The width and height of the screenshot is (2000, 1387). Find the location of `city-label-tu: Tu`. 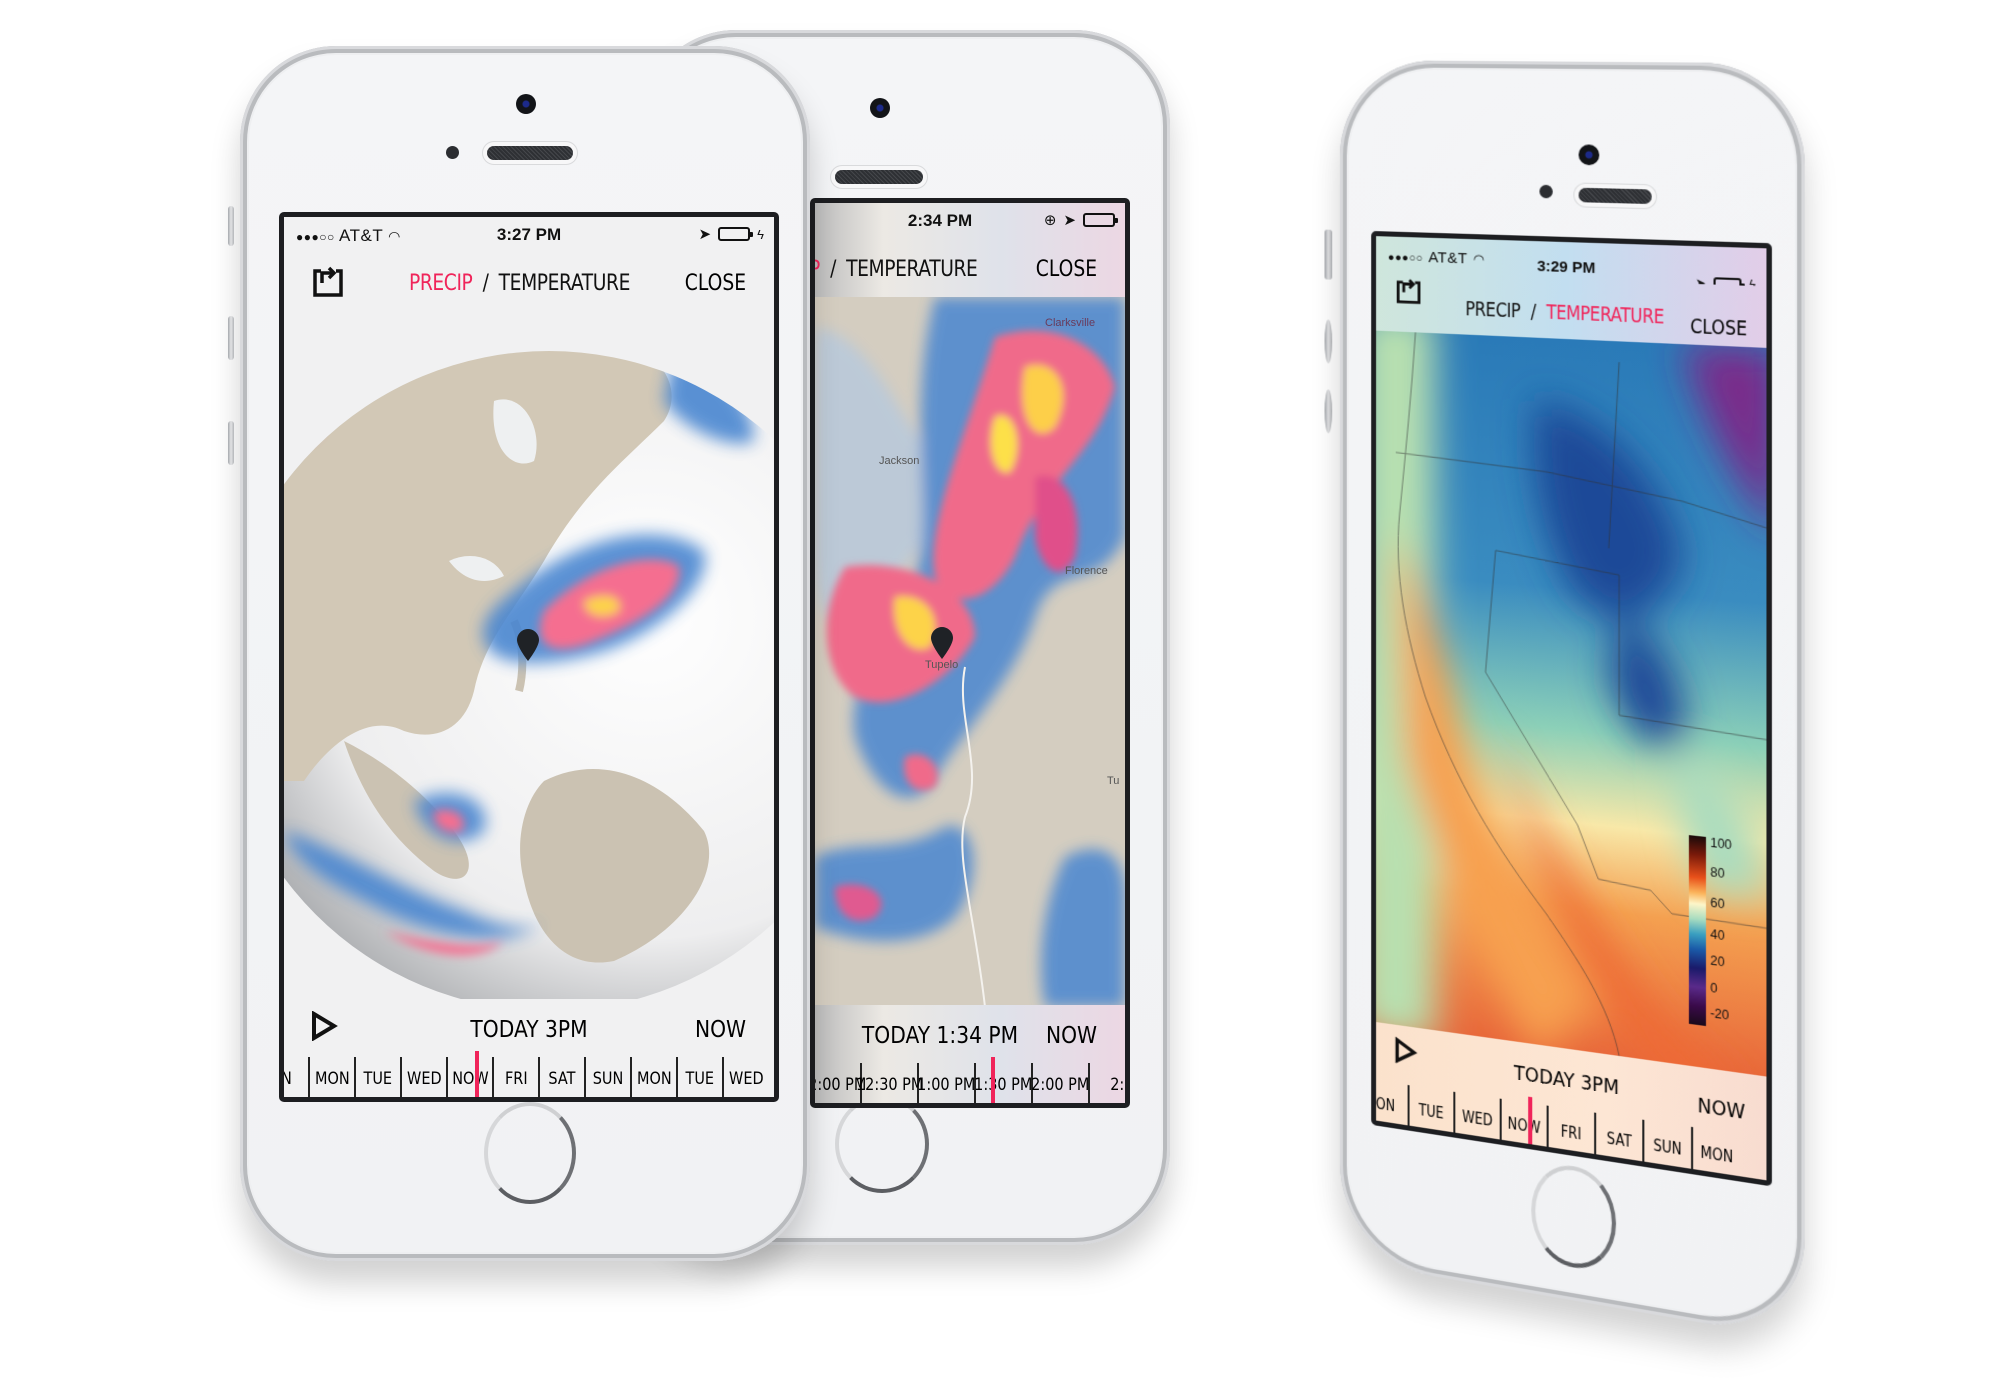

city-label-tu: Tu is located at coordinates (1113, 781).